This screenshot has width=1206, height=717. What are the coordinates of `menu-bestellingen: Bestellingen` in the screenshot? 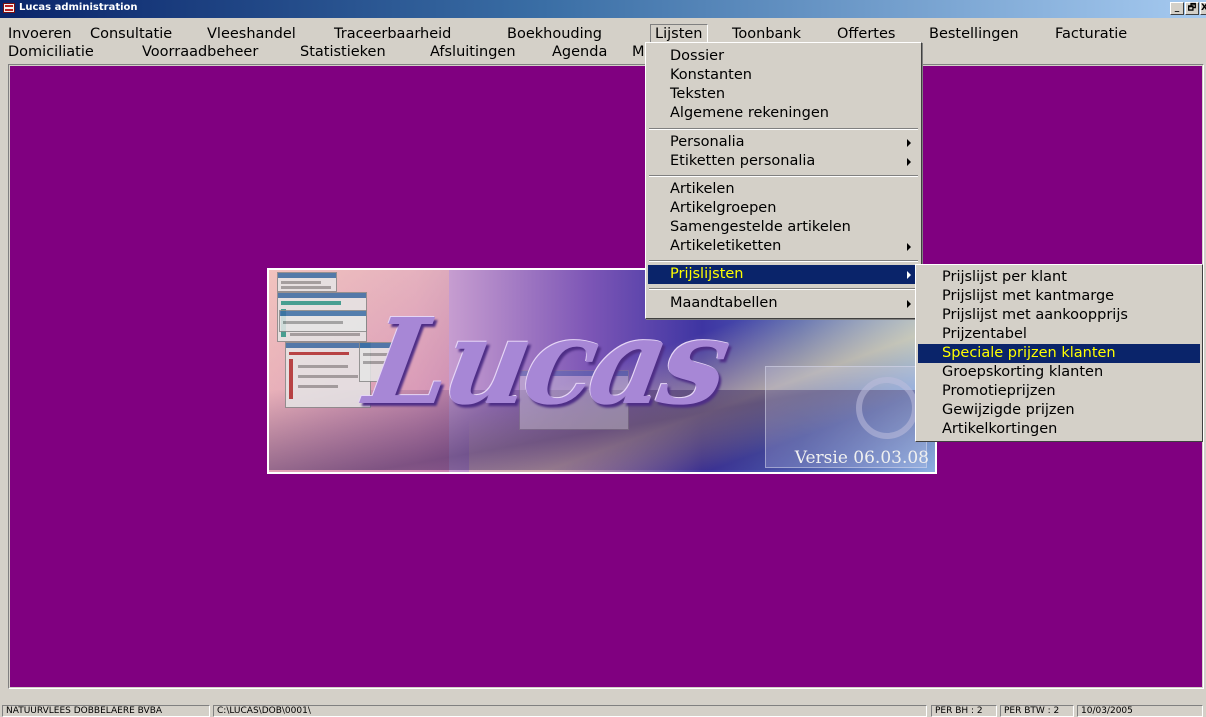 It's located at (974, 34).